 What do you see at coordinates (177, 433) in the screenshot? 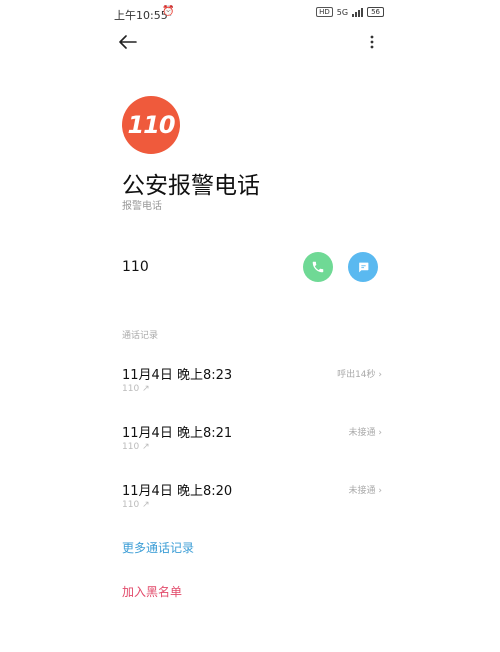
I see `call-time: 11月4日 晚上8:21` at bounding box center [177, 433].